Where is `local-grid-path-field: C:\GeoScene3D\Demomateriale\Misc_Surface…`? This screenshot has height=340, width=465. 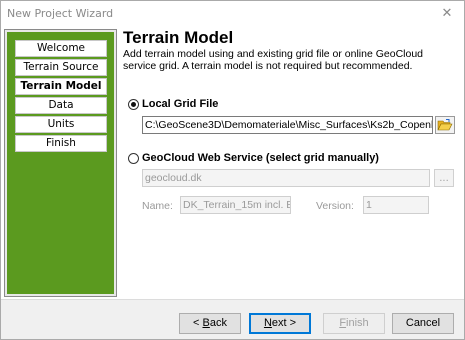 local-grid-path-field: C:\GeoScene3D\Demomateriale\Misc_Surface… is located at coordinates (287, 125).